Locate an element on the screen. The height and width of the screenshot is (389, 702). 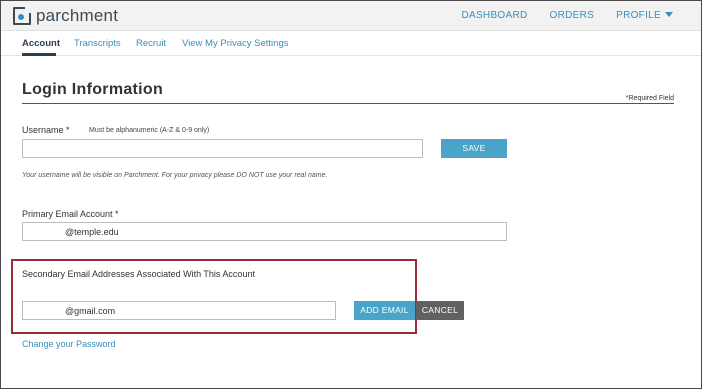
tab-transcripts: Transcripts is located at coordinates (97, 43).